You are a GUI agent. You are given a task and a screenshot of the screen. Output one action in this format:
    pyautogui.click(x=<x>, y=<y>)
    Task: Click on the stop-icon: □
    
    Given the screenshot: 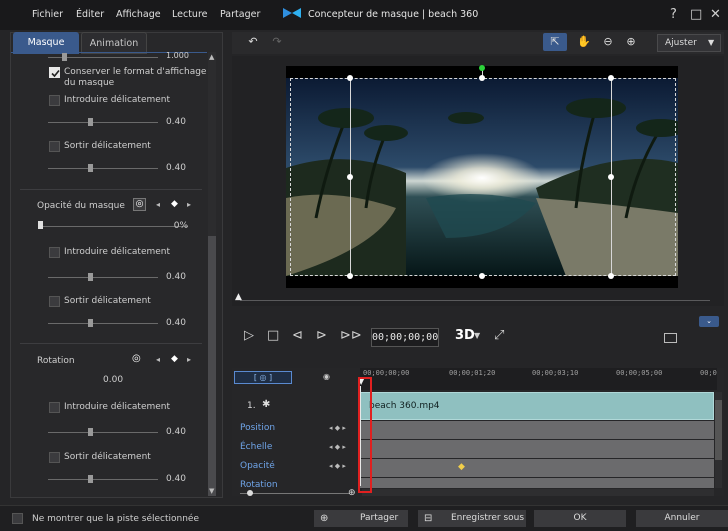 What is the action you would take?
    pyautogui.click(x=273, y=335)
    